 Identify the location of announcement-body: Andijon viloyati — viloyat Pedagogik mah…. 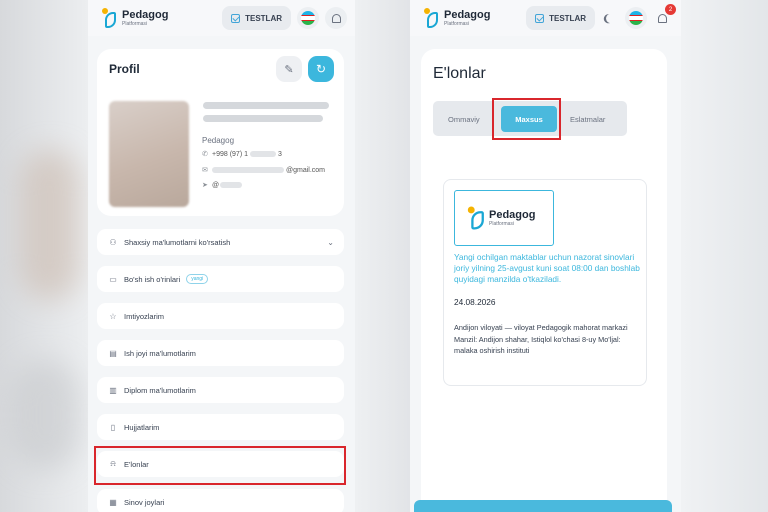
(541, 339).